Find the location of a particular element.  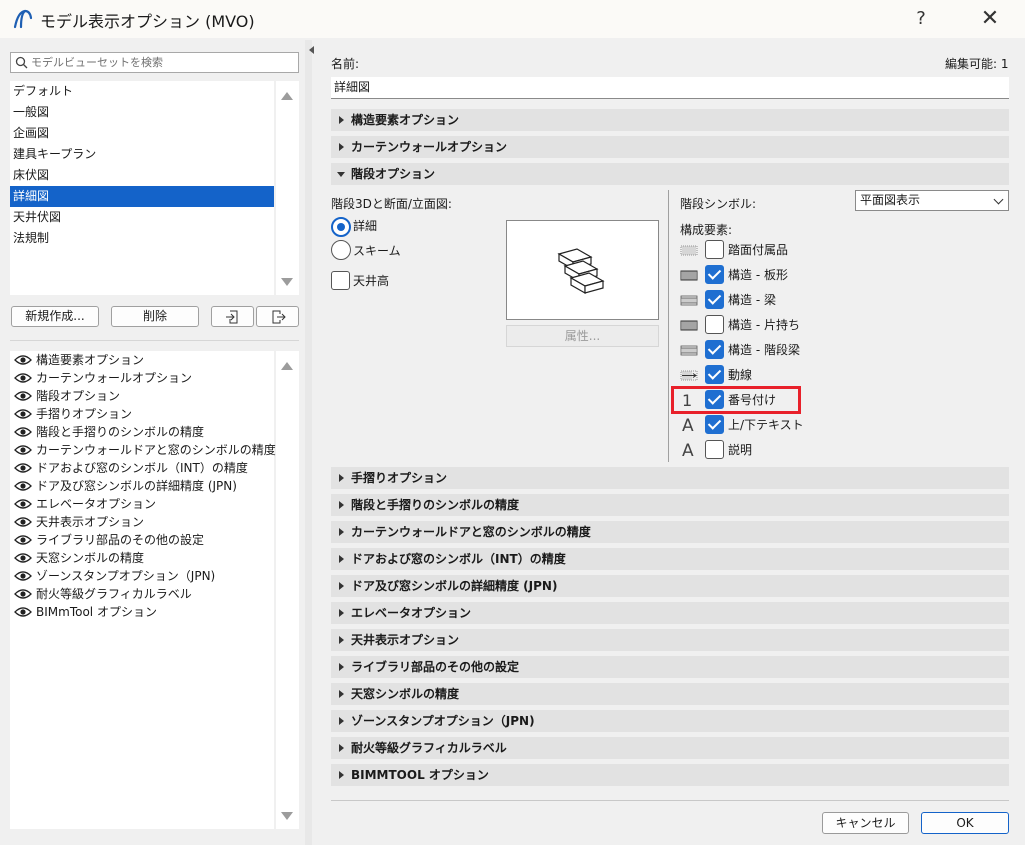

pane-splitter is located at coordinates (308, 442).